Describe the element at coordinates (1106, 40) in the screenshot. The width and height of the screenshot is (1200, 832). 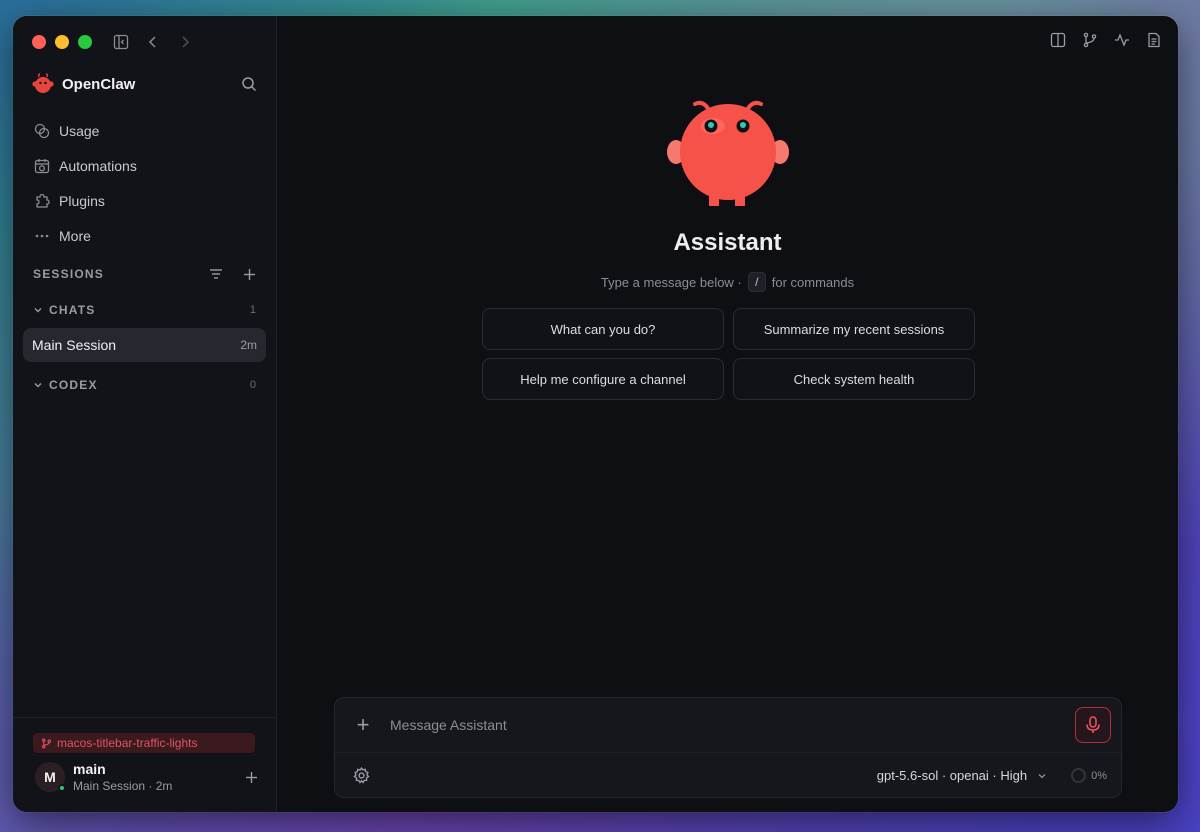
I see `toolbar` at that location.